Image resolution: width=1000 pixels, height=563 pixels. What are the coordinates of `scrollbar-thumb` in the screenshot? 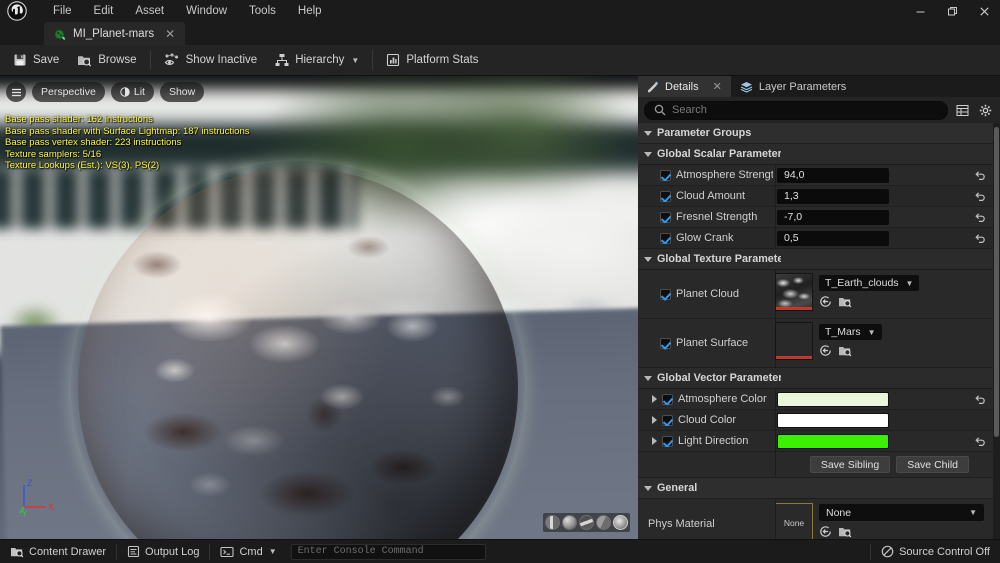 It's located at (996, 282).